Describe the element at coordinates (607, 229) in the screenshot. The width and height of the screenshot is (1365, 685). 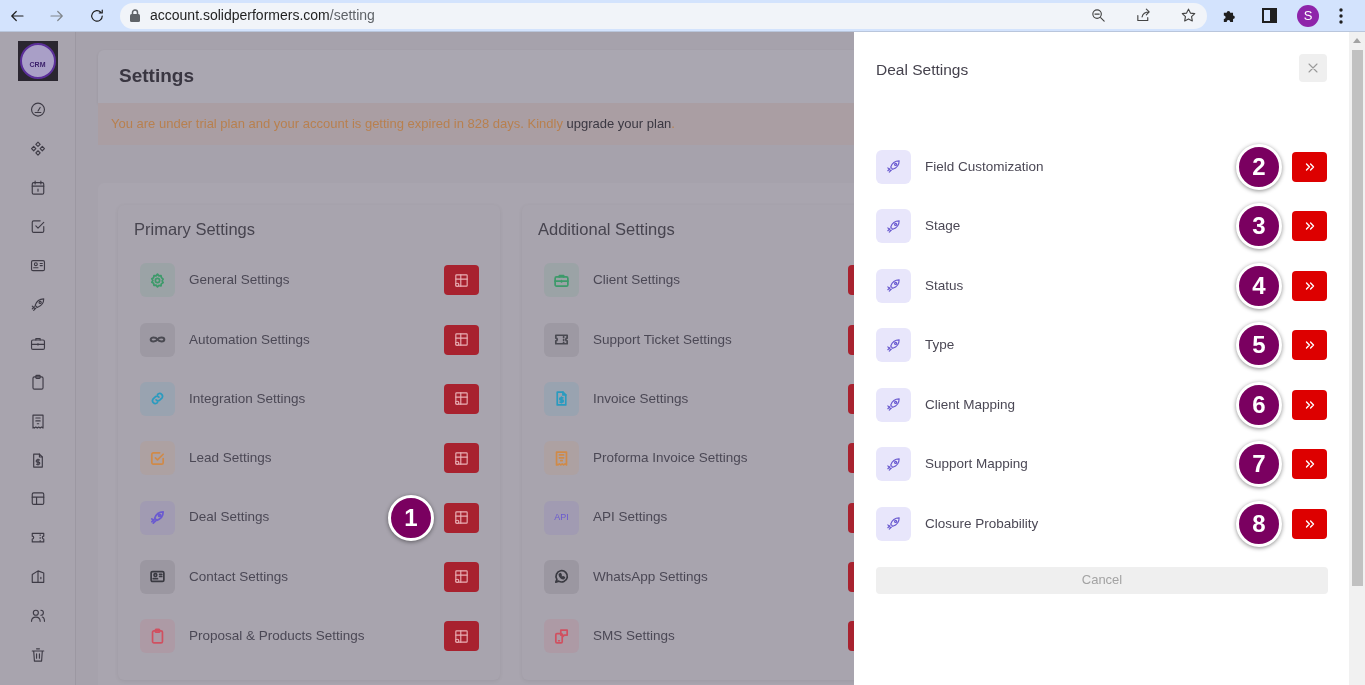
I see `section-title: Additional Settings` at that location.